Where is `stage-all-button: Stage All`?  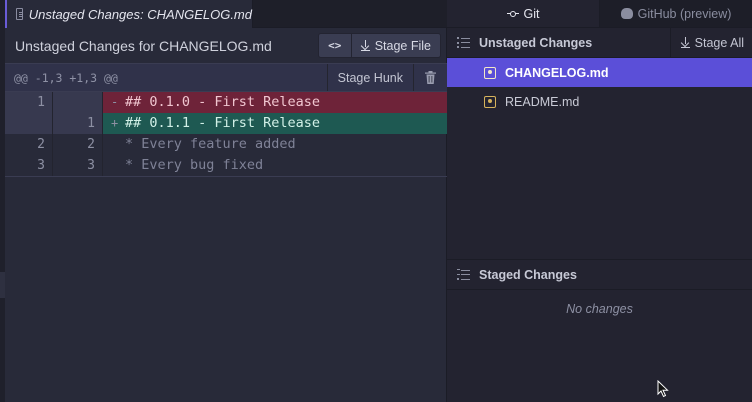 stage-all-button: Stage All is located at coordinates (710, 42).